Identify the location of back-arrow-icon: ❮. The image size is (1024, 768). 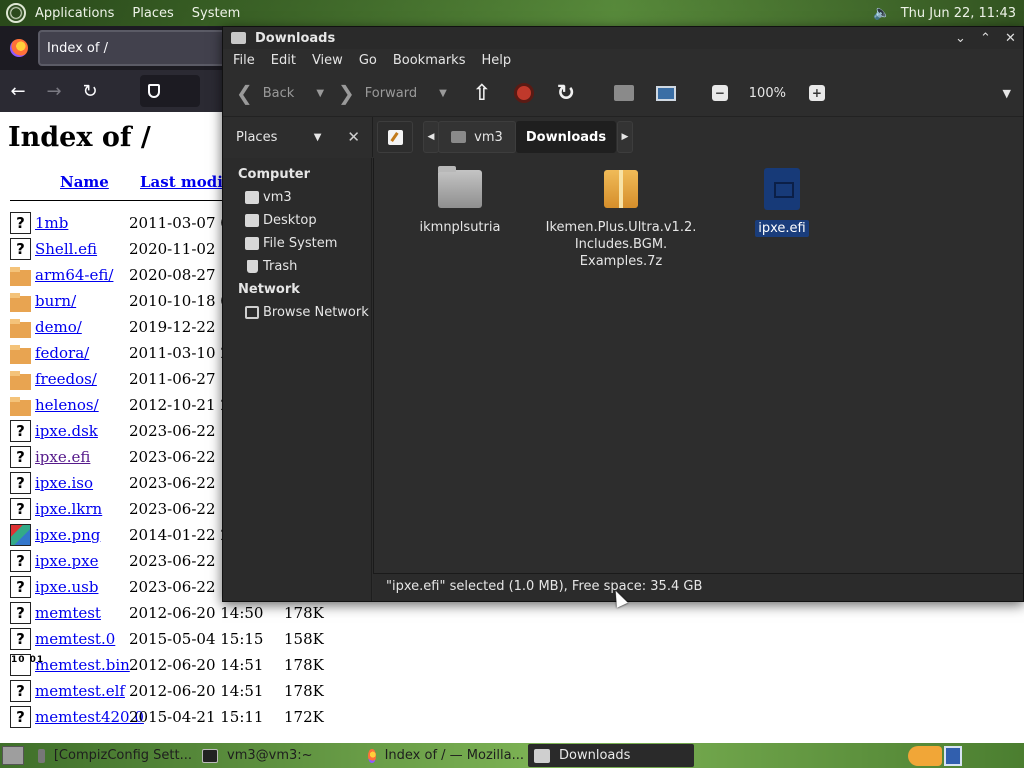
(244, 93).